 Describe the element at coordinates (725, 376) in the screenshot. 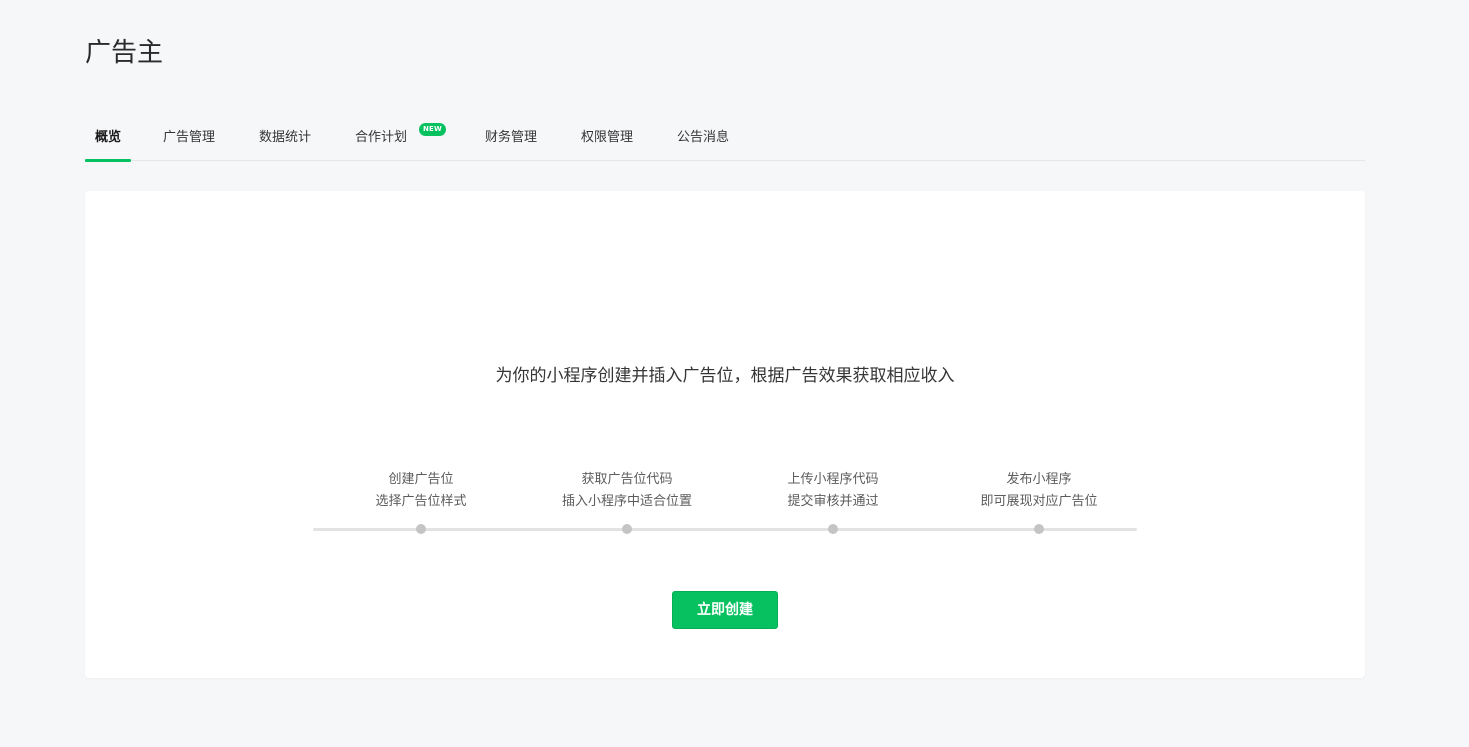

I see `headline: 为你的小程序创建并插入广告位，根据广告效果获取相应收入` at that location.